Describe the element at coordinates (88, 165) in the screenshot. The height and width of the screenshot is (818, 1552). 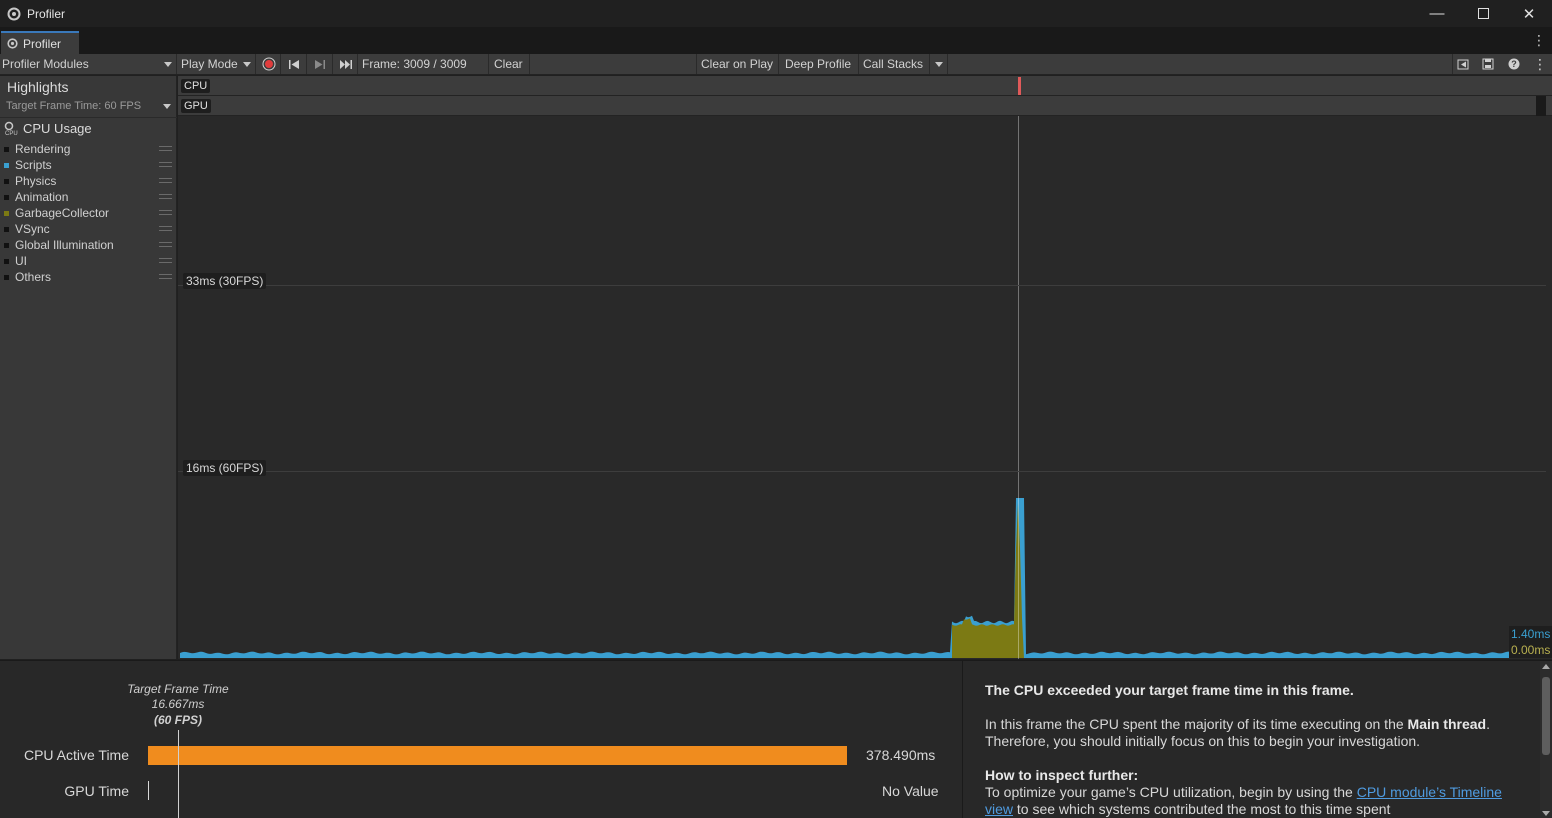
I see `list-item: Scripts` at that location.